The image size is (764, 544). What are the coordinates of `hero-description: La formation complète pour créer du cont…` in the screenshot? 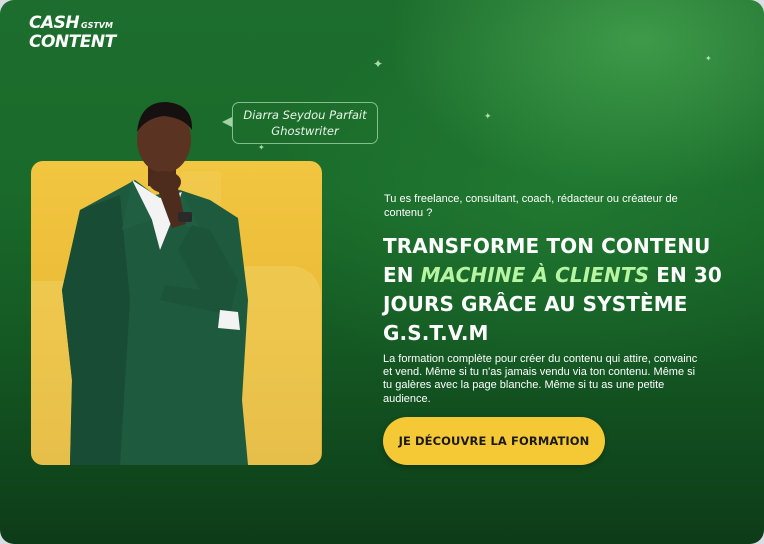 It's located at (540, 379).